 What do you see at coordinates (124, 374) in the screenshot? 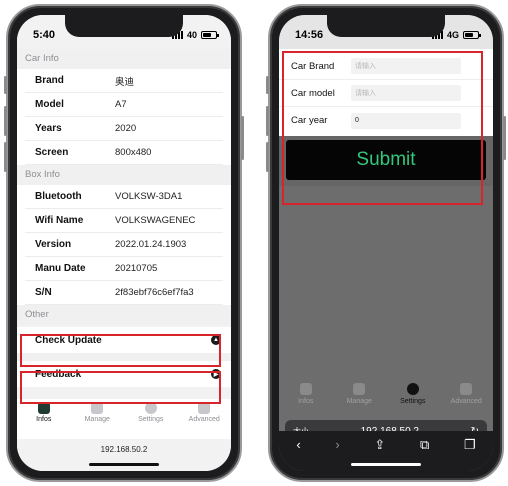
I see `feedback-button: Feedback ▶` at bounding box center [124, 374].